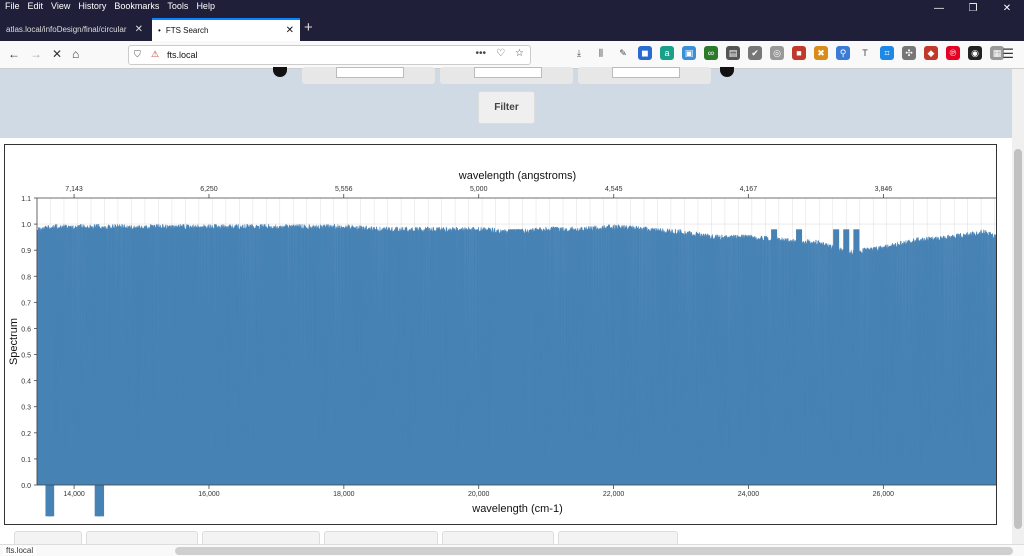 This screenshot has height=556, width=1024. I want to click on shield-icon: ⛉, so click(137, 54).